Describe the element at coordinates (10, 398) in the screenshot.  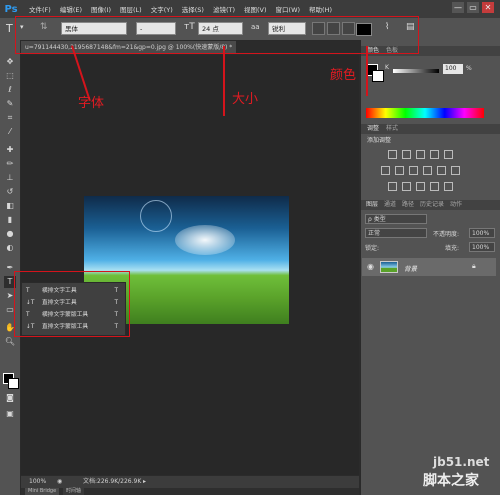
I see `quick-mask-icon: ◙` at that location.